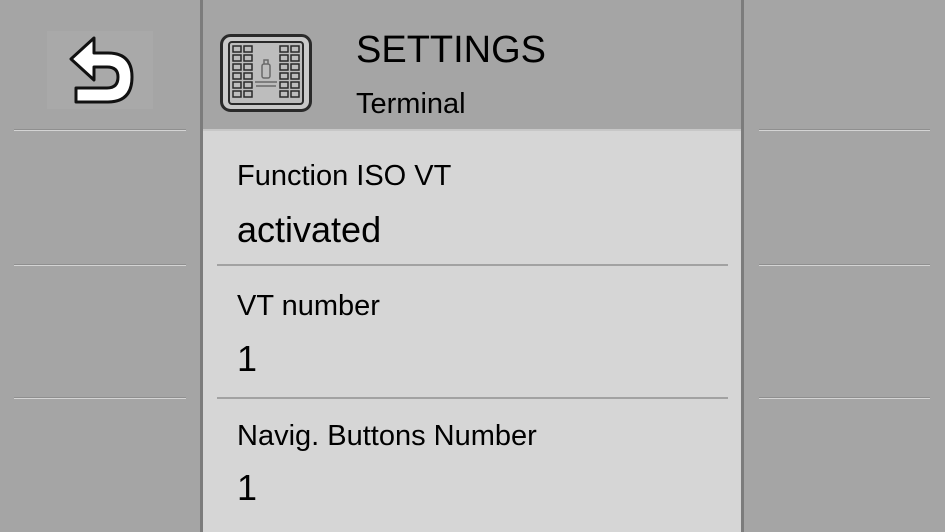  I want to click on back-button, so click(100, 70).